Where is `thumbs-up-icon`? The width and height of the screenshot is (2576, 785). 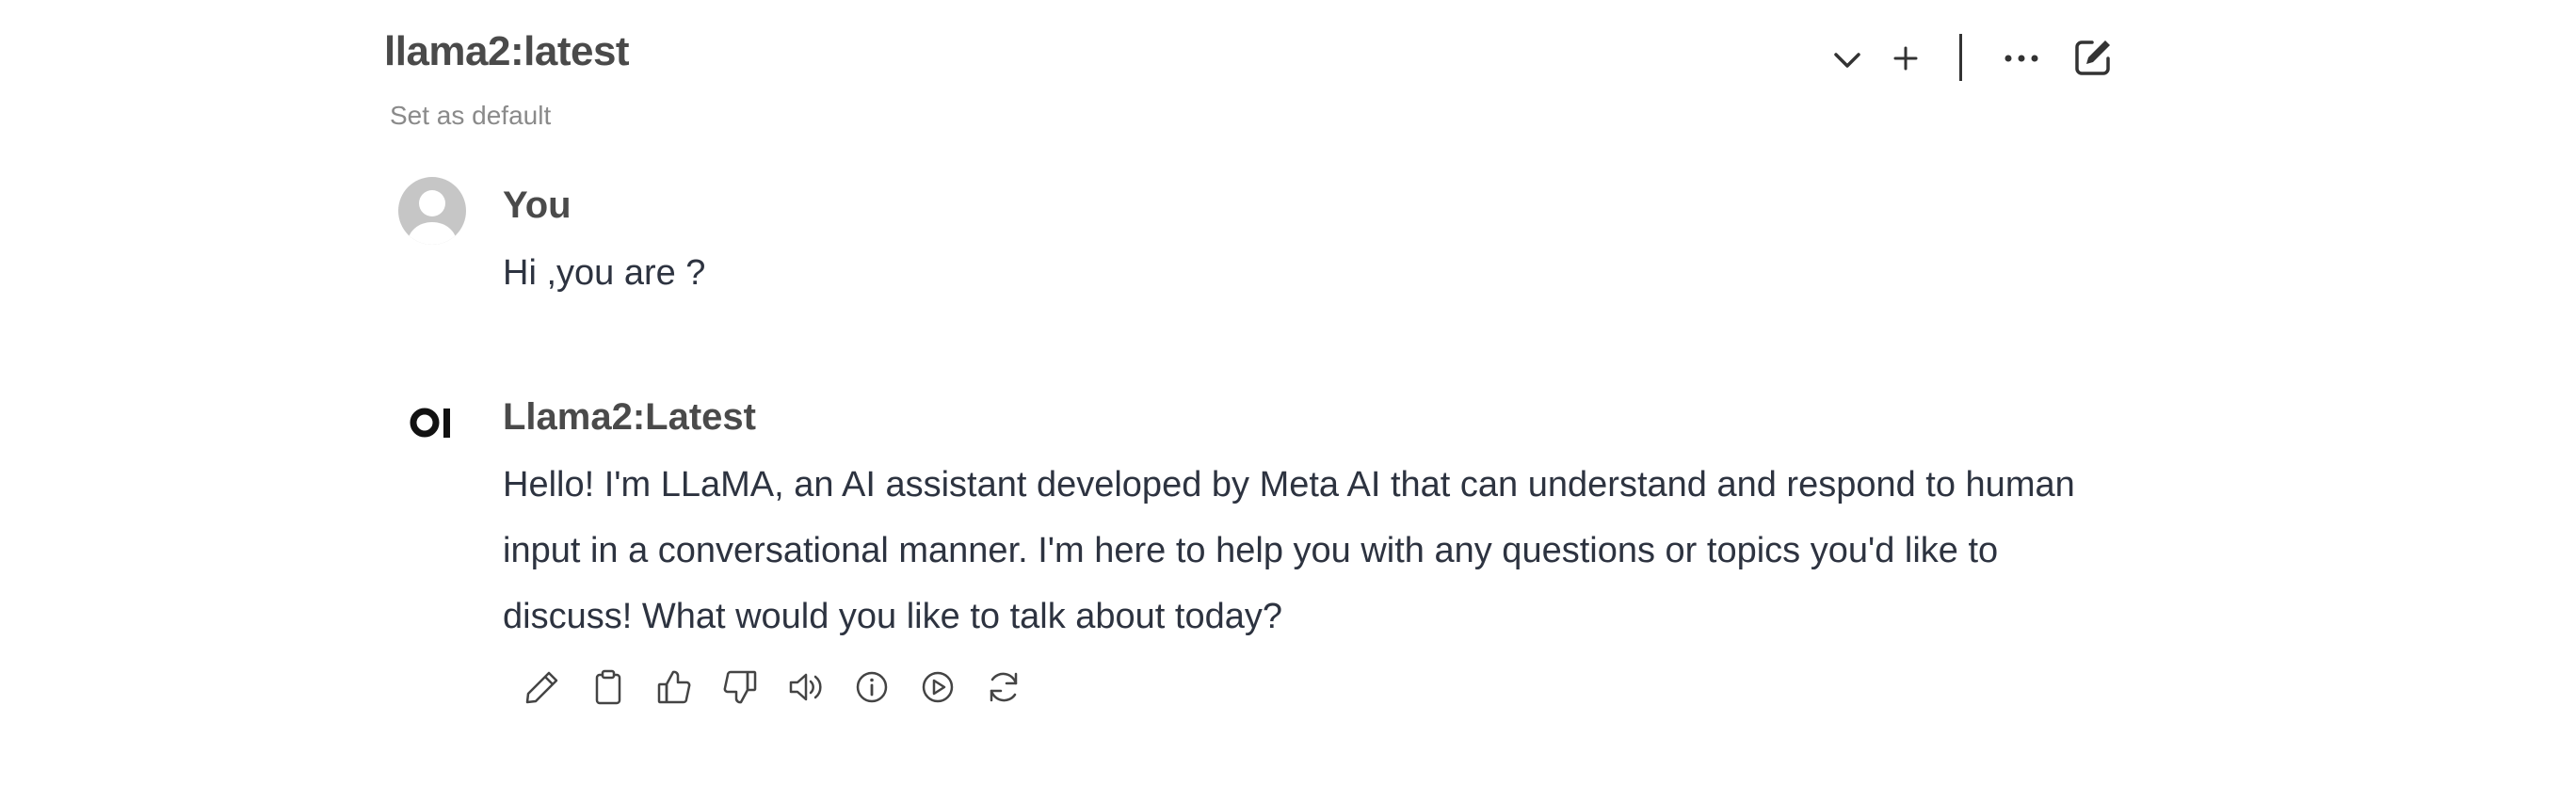 thumbs-up-icon is located at coordinates (674, 687).